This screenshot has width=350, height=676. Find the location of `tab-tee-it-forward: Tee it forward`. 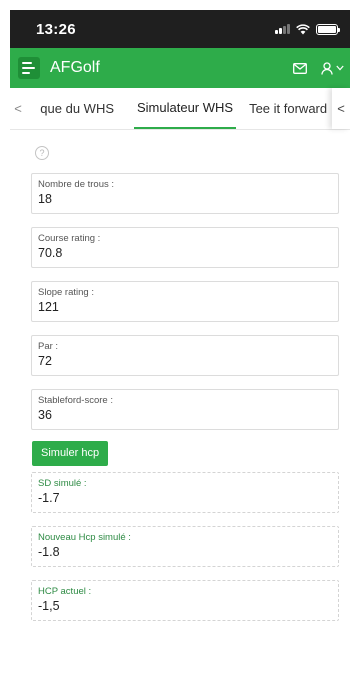

tab-tee-it-forward: Tee it forward is located at coordinates (288, 108).